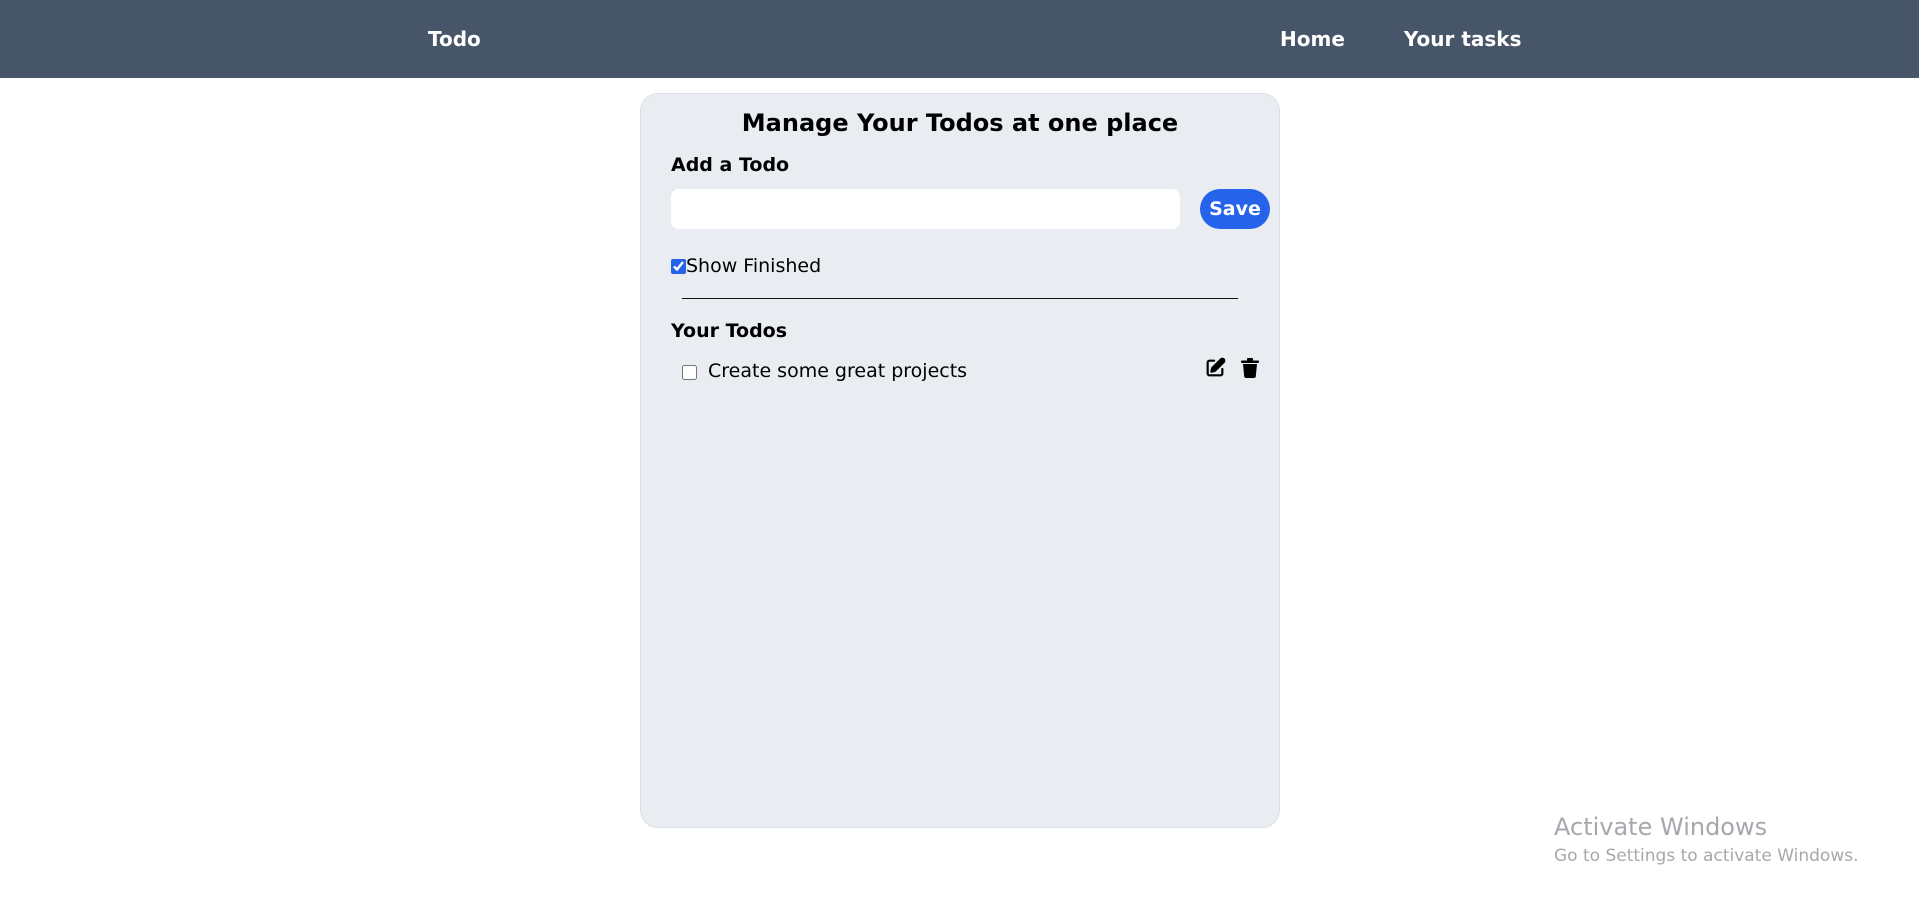 Image resolution: width=1919 pixels, height=912 pixels. Describe the element at coordinates (1215, 368) in the screenshot. I see `edit-icon` at that location.